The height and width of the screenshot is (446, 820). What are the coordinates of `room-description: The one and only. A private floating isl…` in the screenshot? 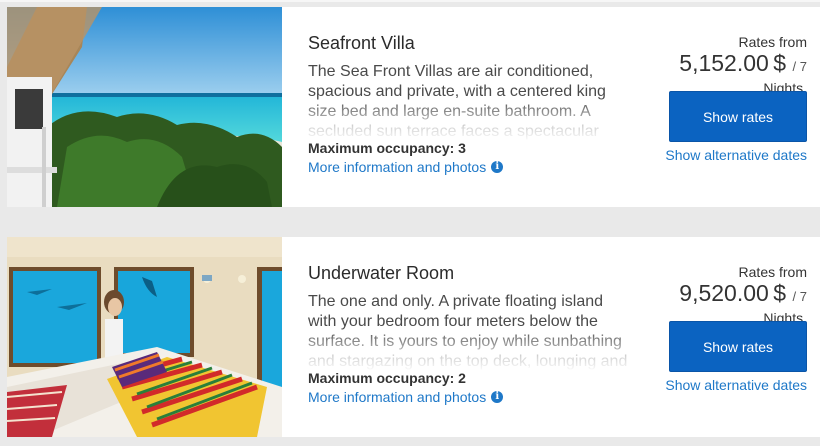 It's located at (468, 331).